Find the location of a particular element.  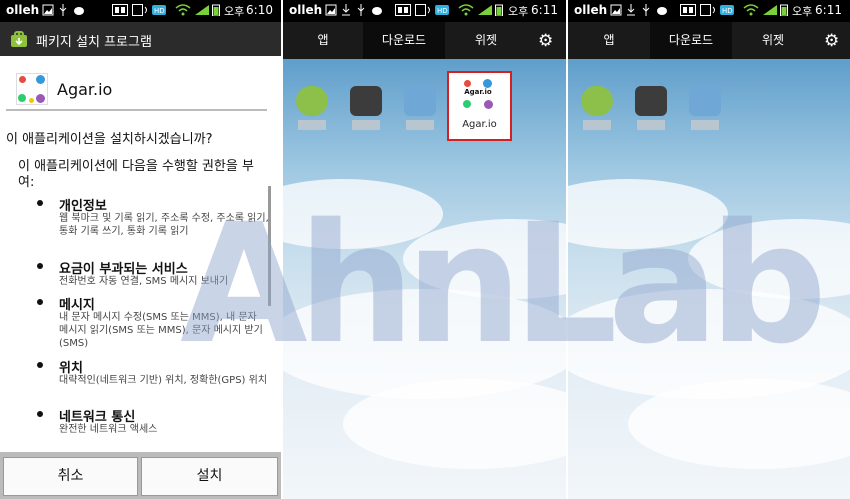

package-installer-icon is located at coordinates (19, 41).